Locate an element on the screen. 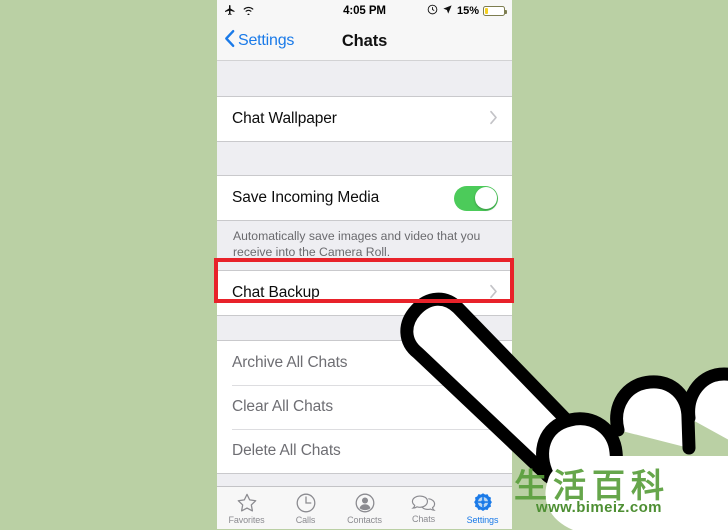 This screenshot has width=728, height=530. location-arrow-icon is located at coordinates (447, 11).